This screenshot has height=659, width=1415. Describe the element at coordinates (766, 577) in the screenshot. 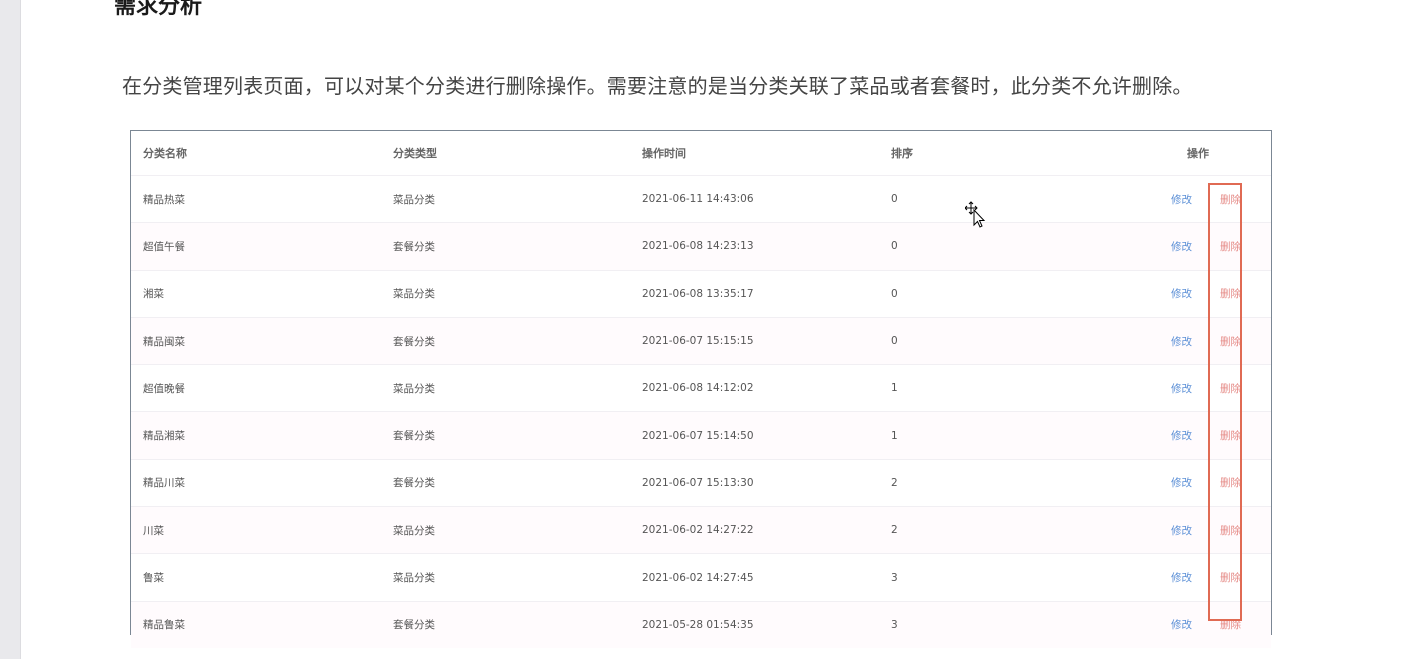

I see `cell-operation-time: 2021-06-02 14:27:45` at that location.